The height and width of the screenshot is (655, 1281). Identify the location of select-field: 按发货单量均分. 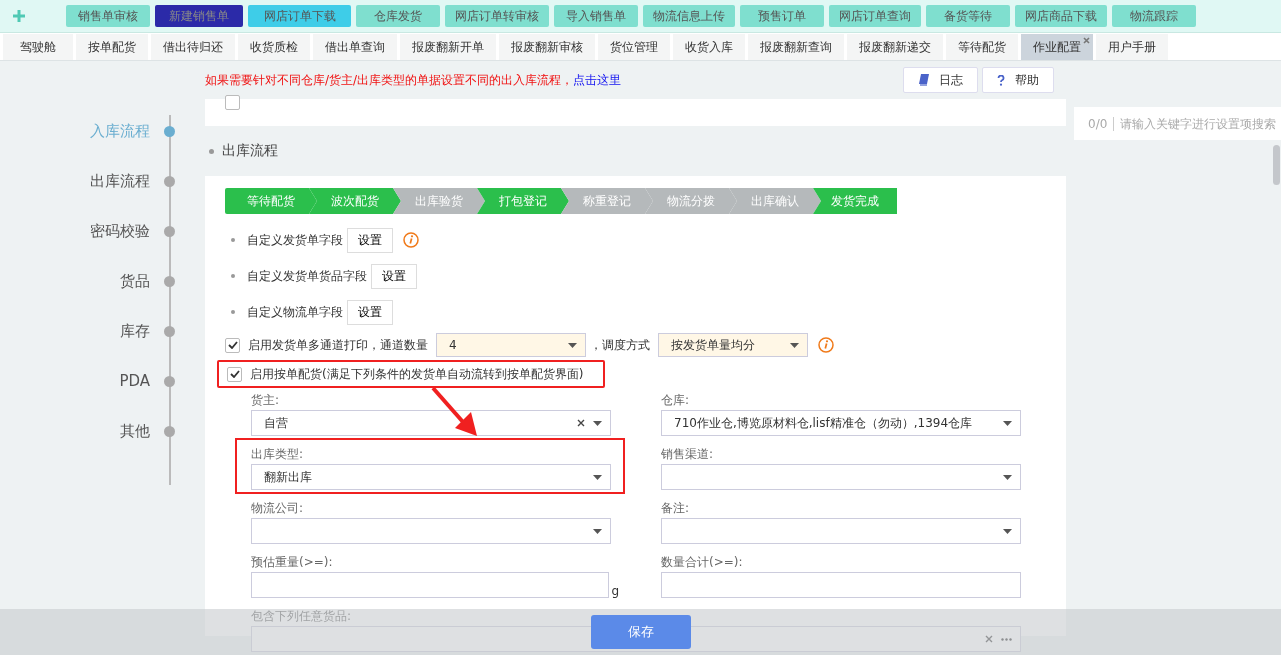
(733, 345).